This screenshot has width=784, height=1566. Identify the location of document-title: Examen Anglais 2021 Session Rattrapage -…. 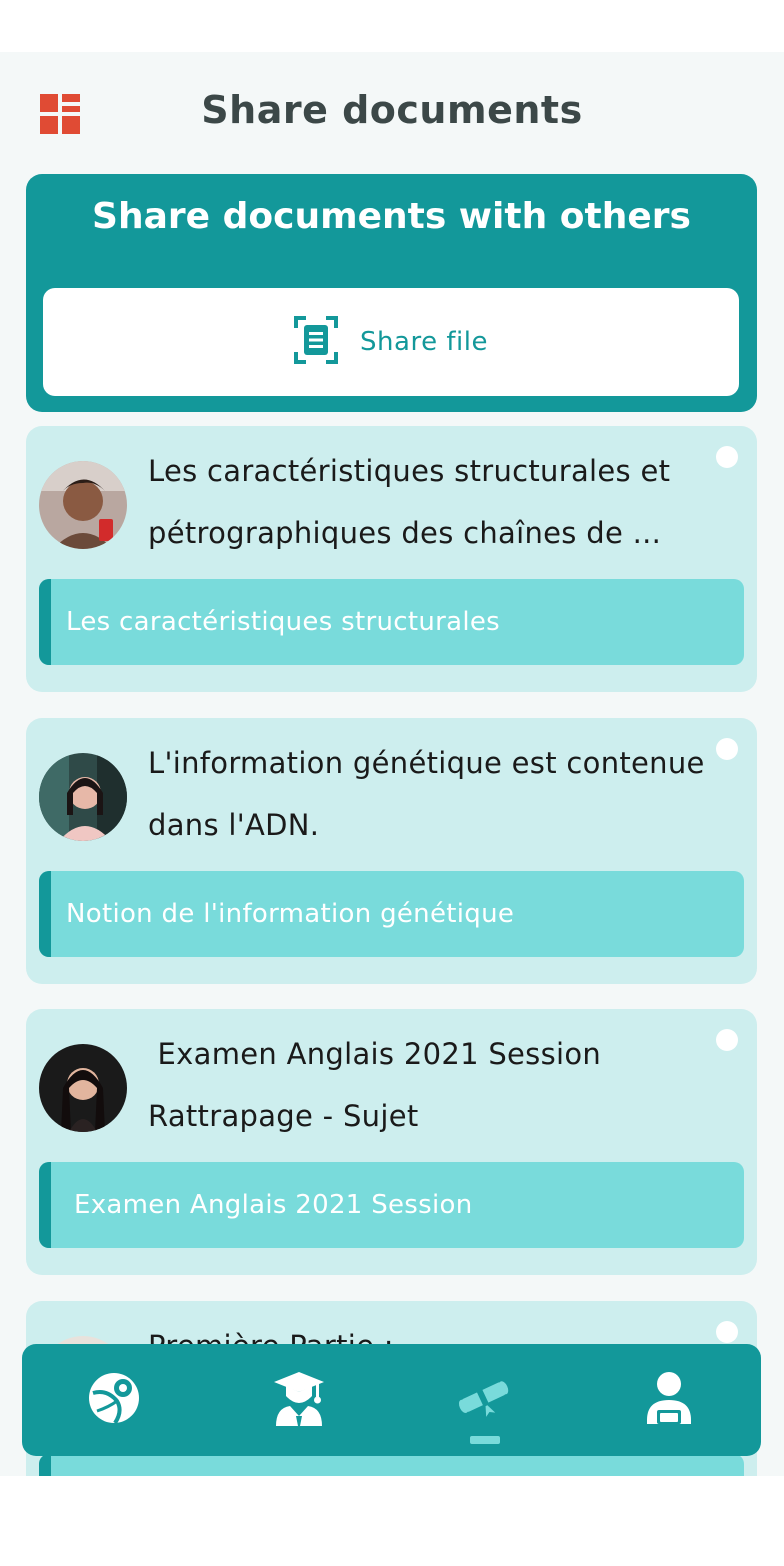
(379, 1085).